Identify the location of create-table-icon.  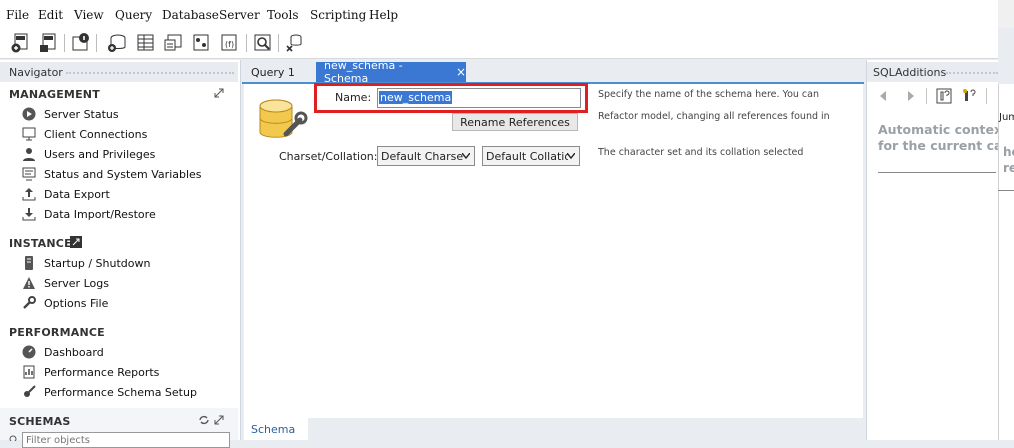
(145, 43).